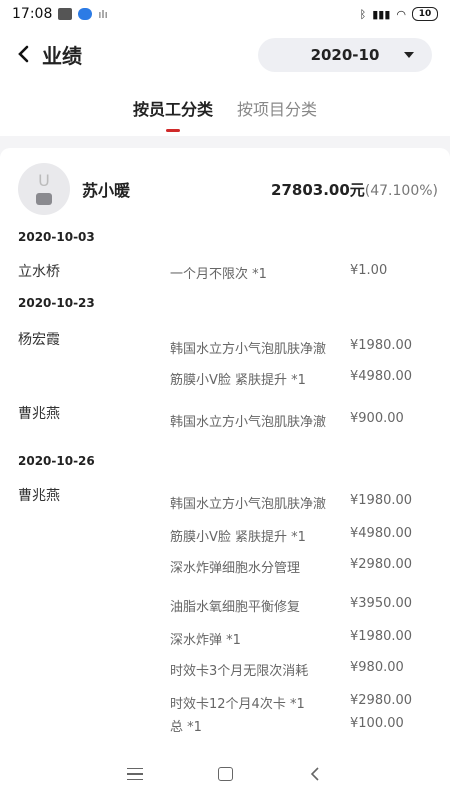  I want to click on tab-by-project: 按项目分类, so click(277, 114).